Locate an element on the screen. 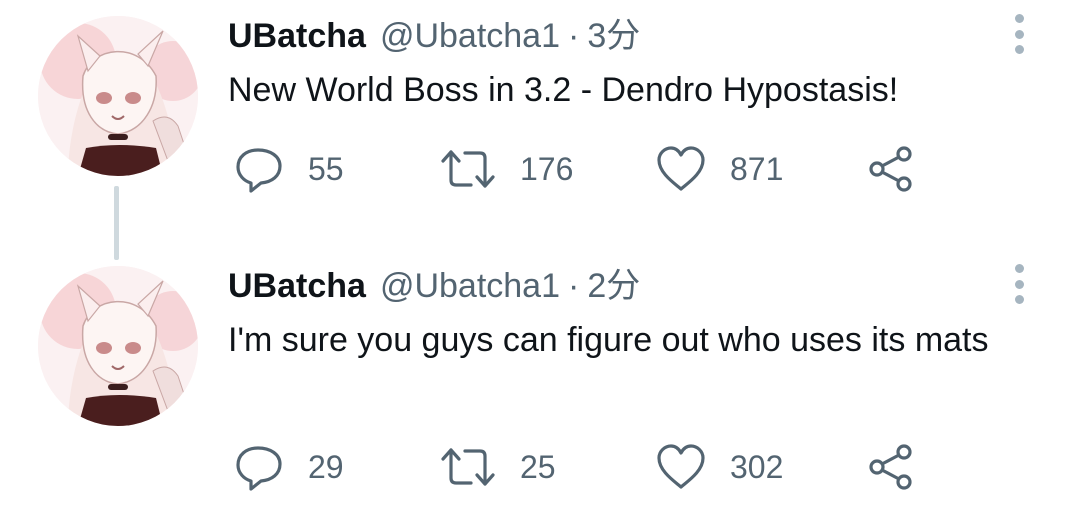 This screenshot has height=522, width=1079. tweet-header: UBatcha @Ubatcha1 · 2分 is located at coordinates (434, 286).